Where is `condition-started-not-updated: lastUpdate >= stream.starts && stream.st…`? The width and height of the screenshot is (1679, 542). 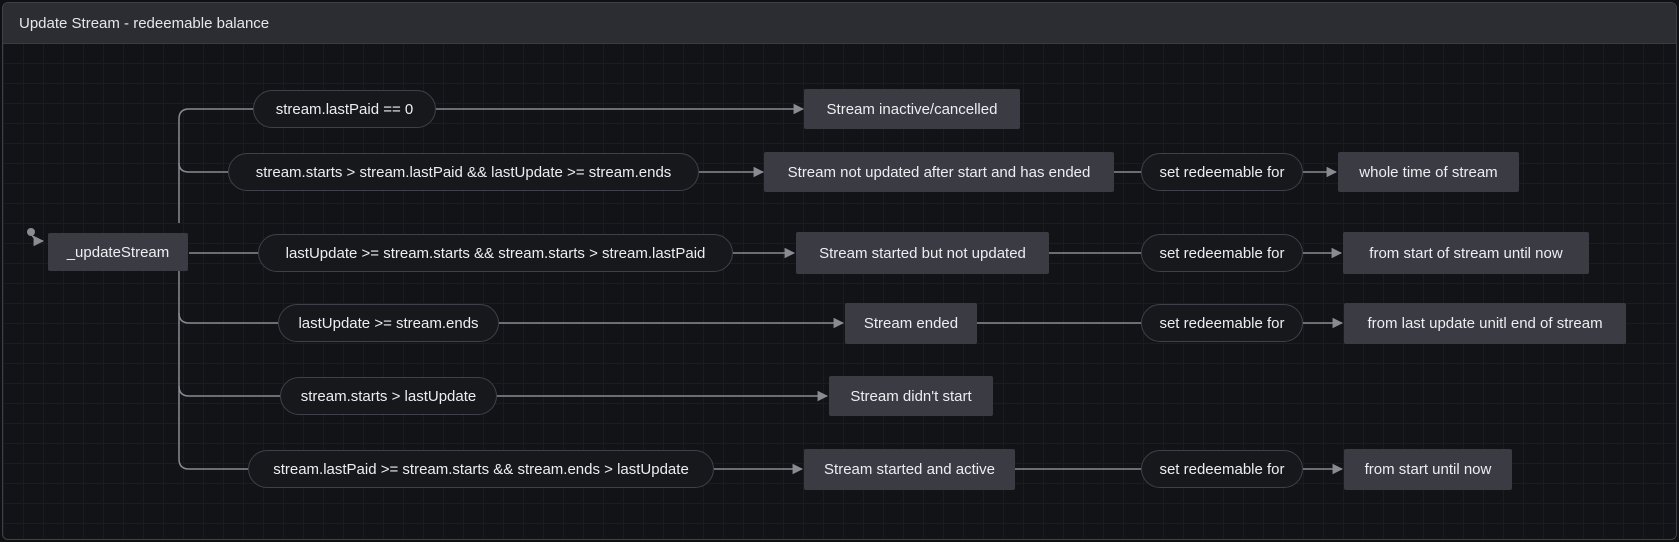 condition-started-not-updated: lastUpdate >= stream.starts && stream.st… is located at coordinates (495, 253).